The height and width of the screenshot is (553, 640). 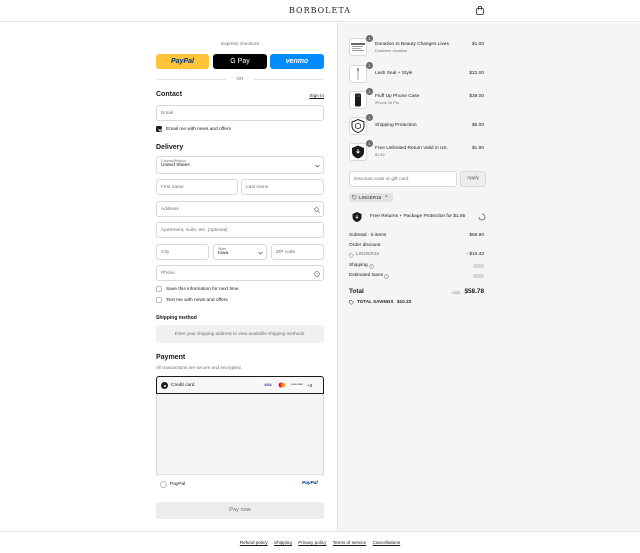 I want to click on loading-spinner-icon, so click(x=482, y=217).